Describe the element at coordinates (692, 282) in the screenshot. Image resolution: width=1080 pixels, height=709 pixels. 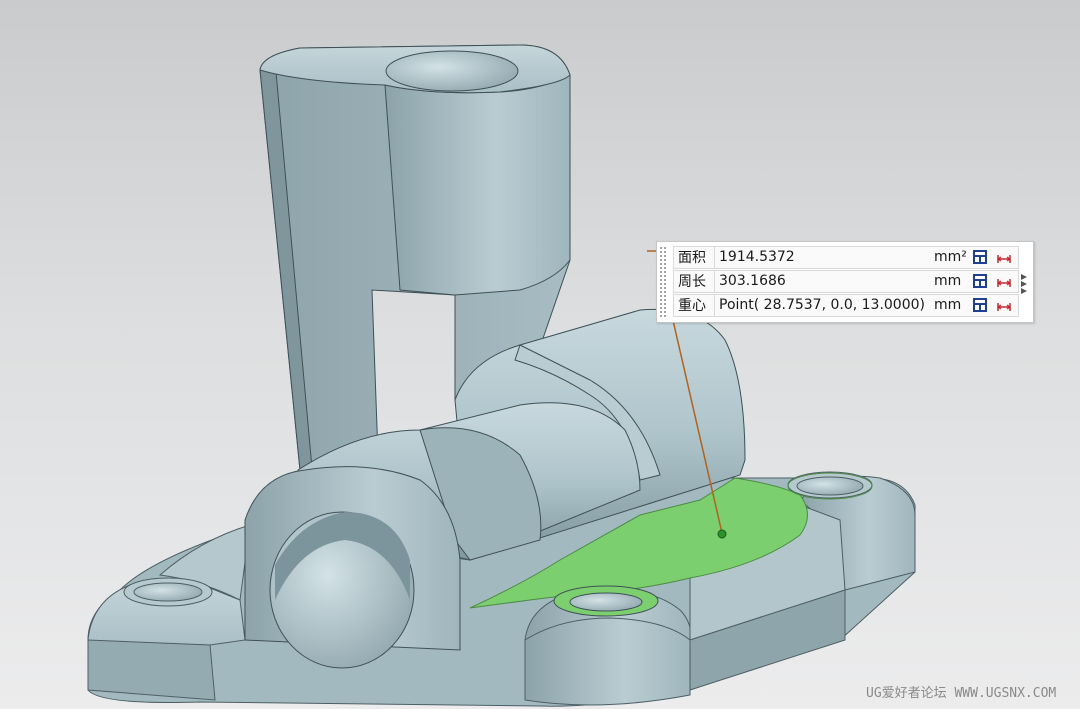
I see `measure-label: 周长` at that location.